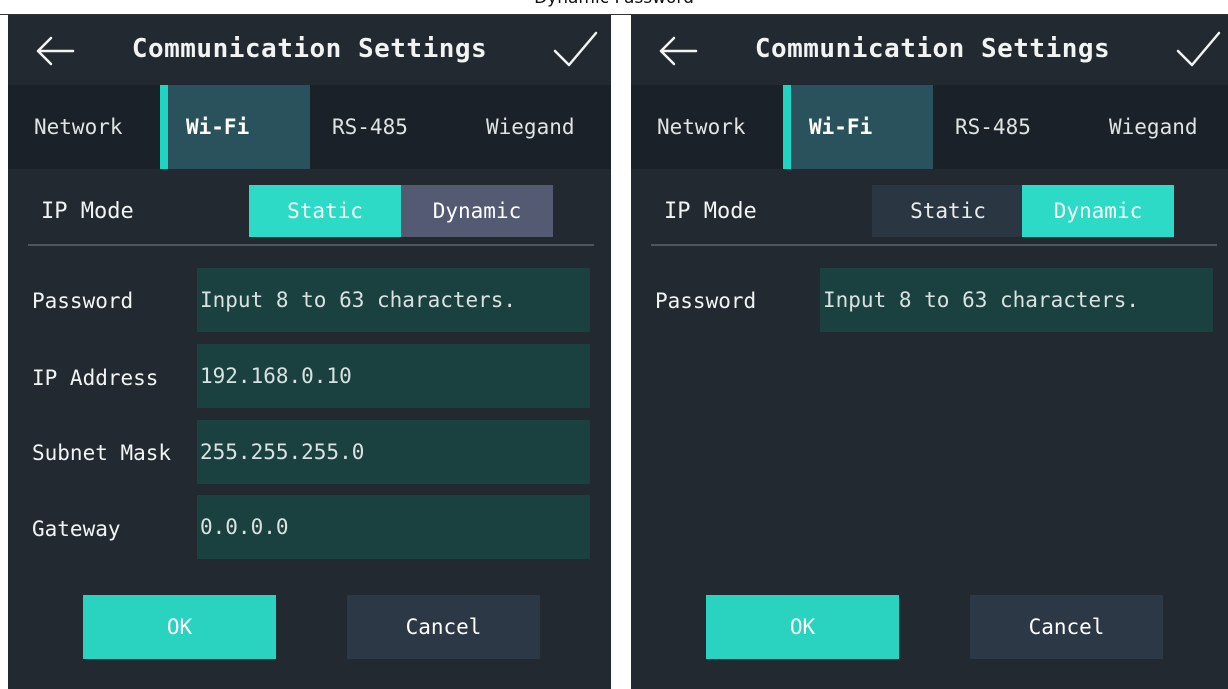 The width and height of the screenshot is (1228, 689). I want to click on subnet-mask-field: 255.255.255.0, so click(393, 452).